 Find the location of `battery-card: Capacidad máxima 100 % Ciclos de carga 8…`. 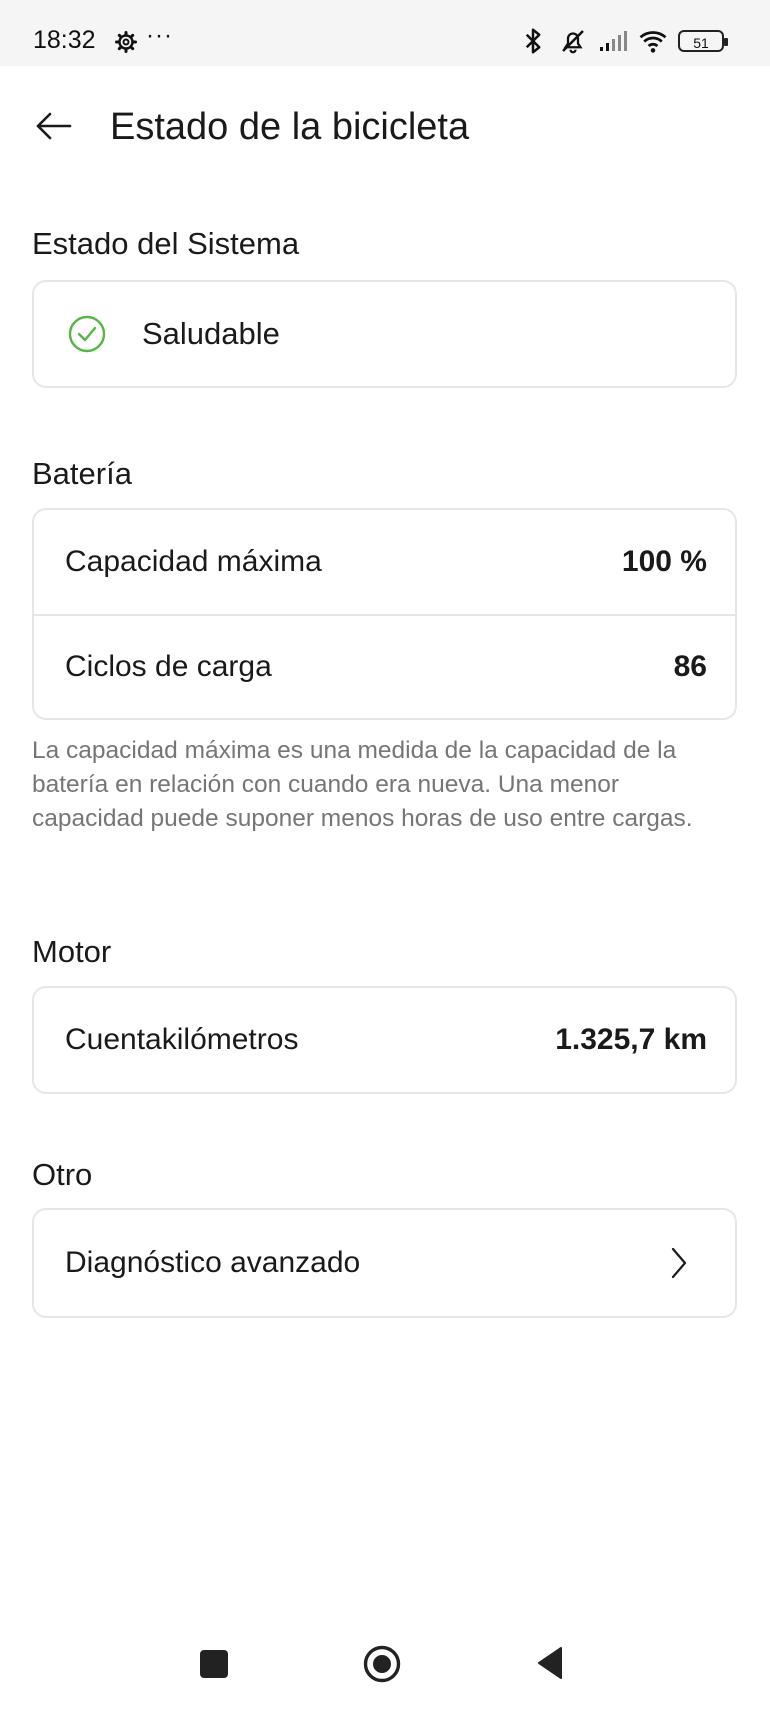

battery-card: Capacidad máxima 100 % Ciclos de carga 8… is located at coordinates (384, 614).